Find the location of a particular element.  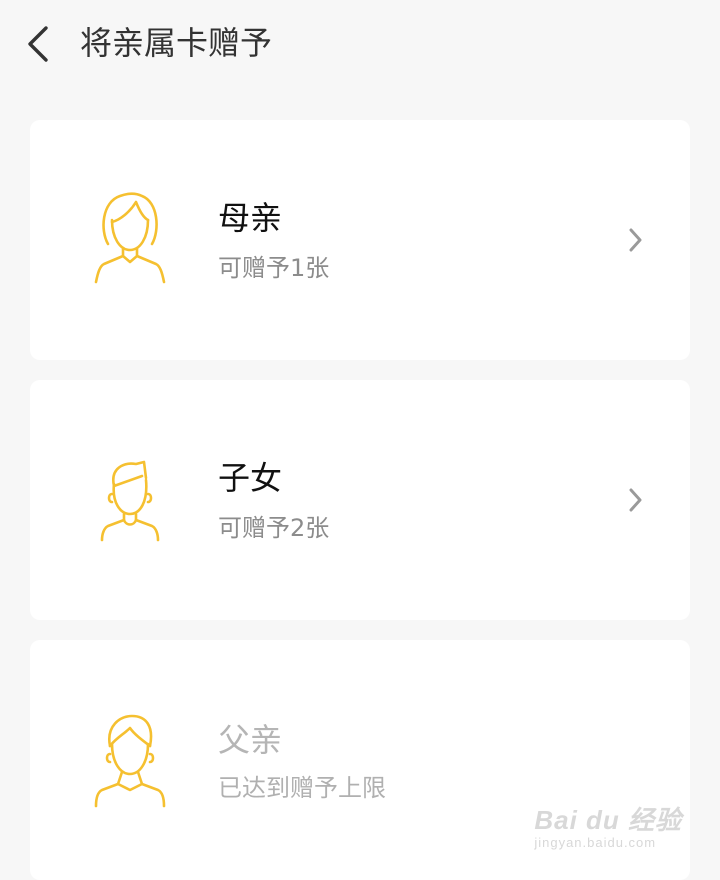

male-avatar-icon is located at coordinates (130, 761).